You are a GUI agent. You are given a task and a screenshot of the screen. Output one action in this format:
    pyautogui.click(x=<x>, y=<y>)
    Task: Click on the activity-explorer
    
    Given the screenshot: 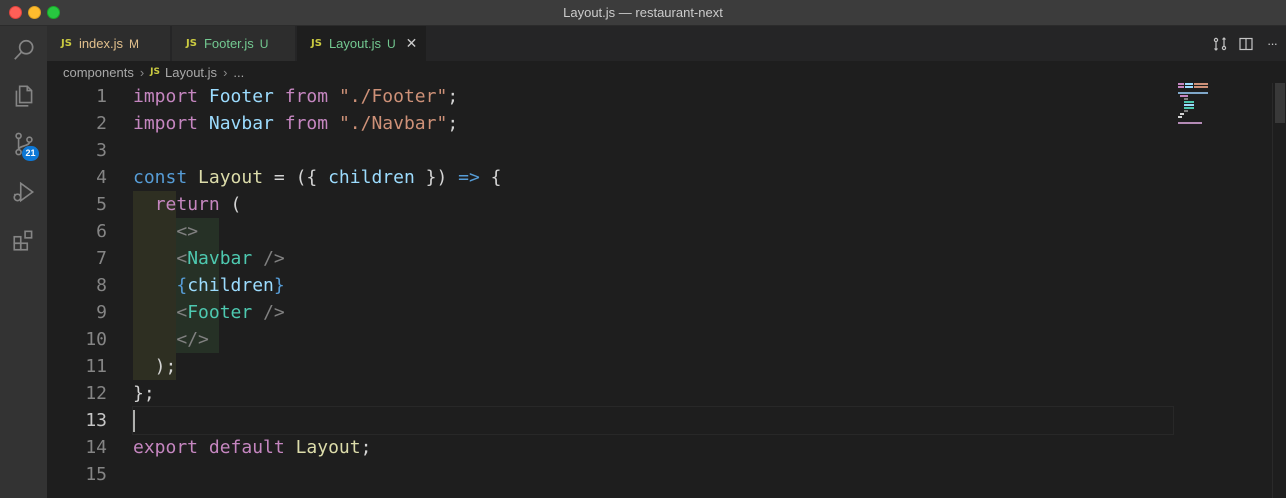 What is the action you would take?
    pyautogui.click(x=23, y=96)
    